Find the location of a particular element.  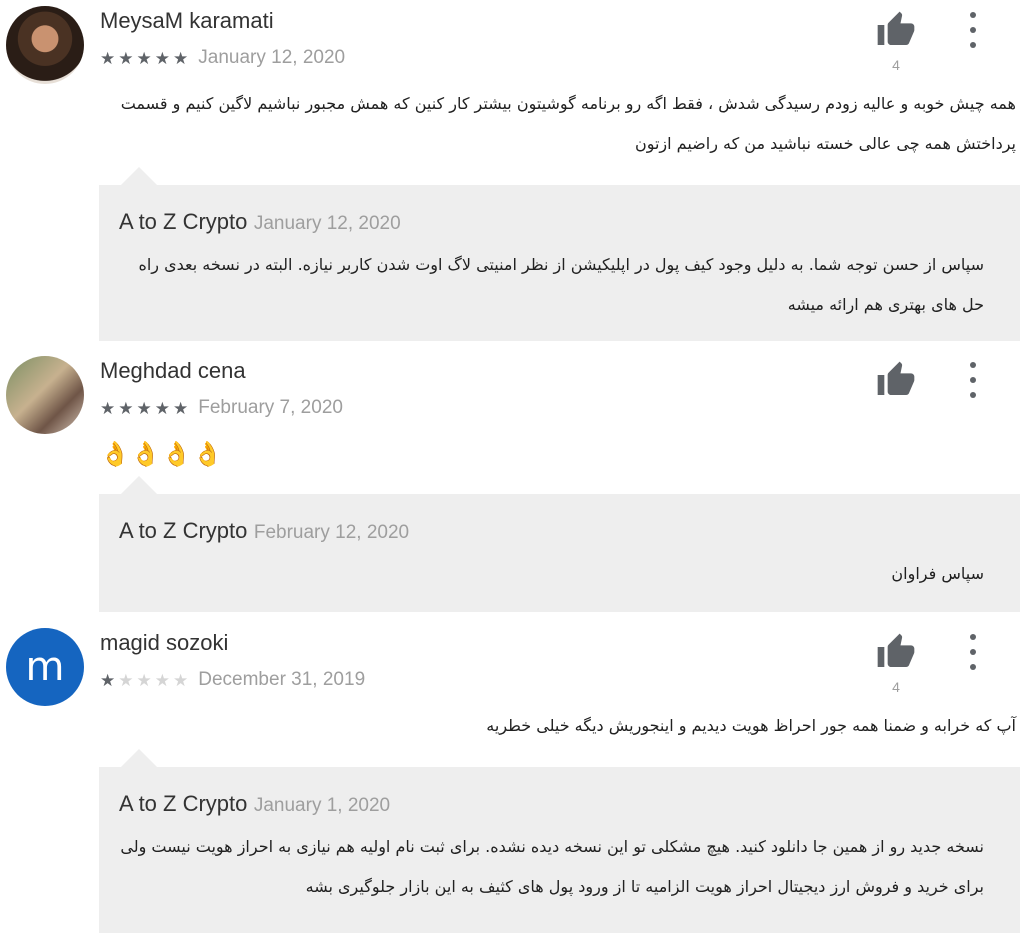

reply-date: February 12, 2020 is located at coordinates (331, 532).